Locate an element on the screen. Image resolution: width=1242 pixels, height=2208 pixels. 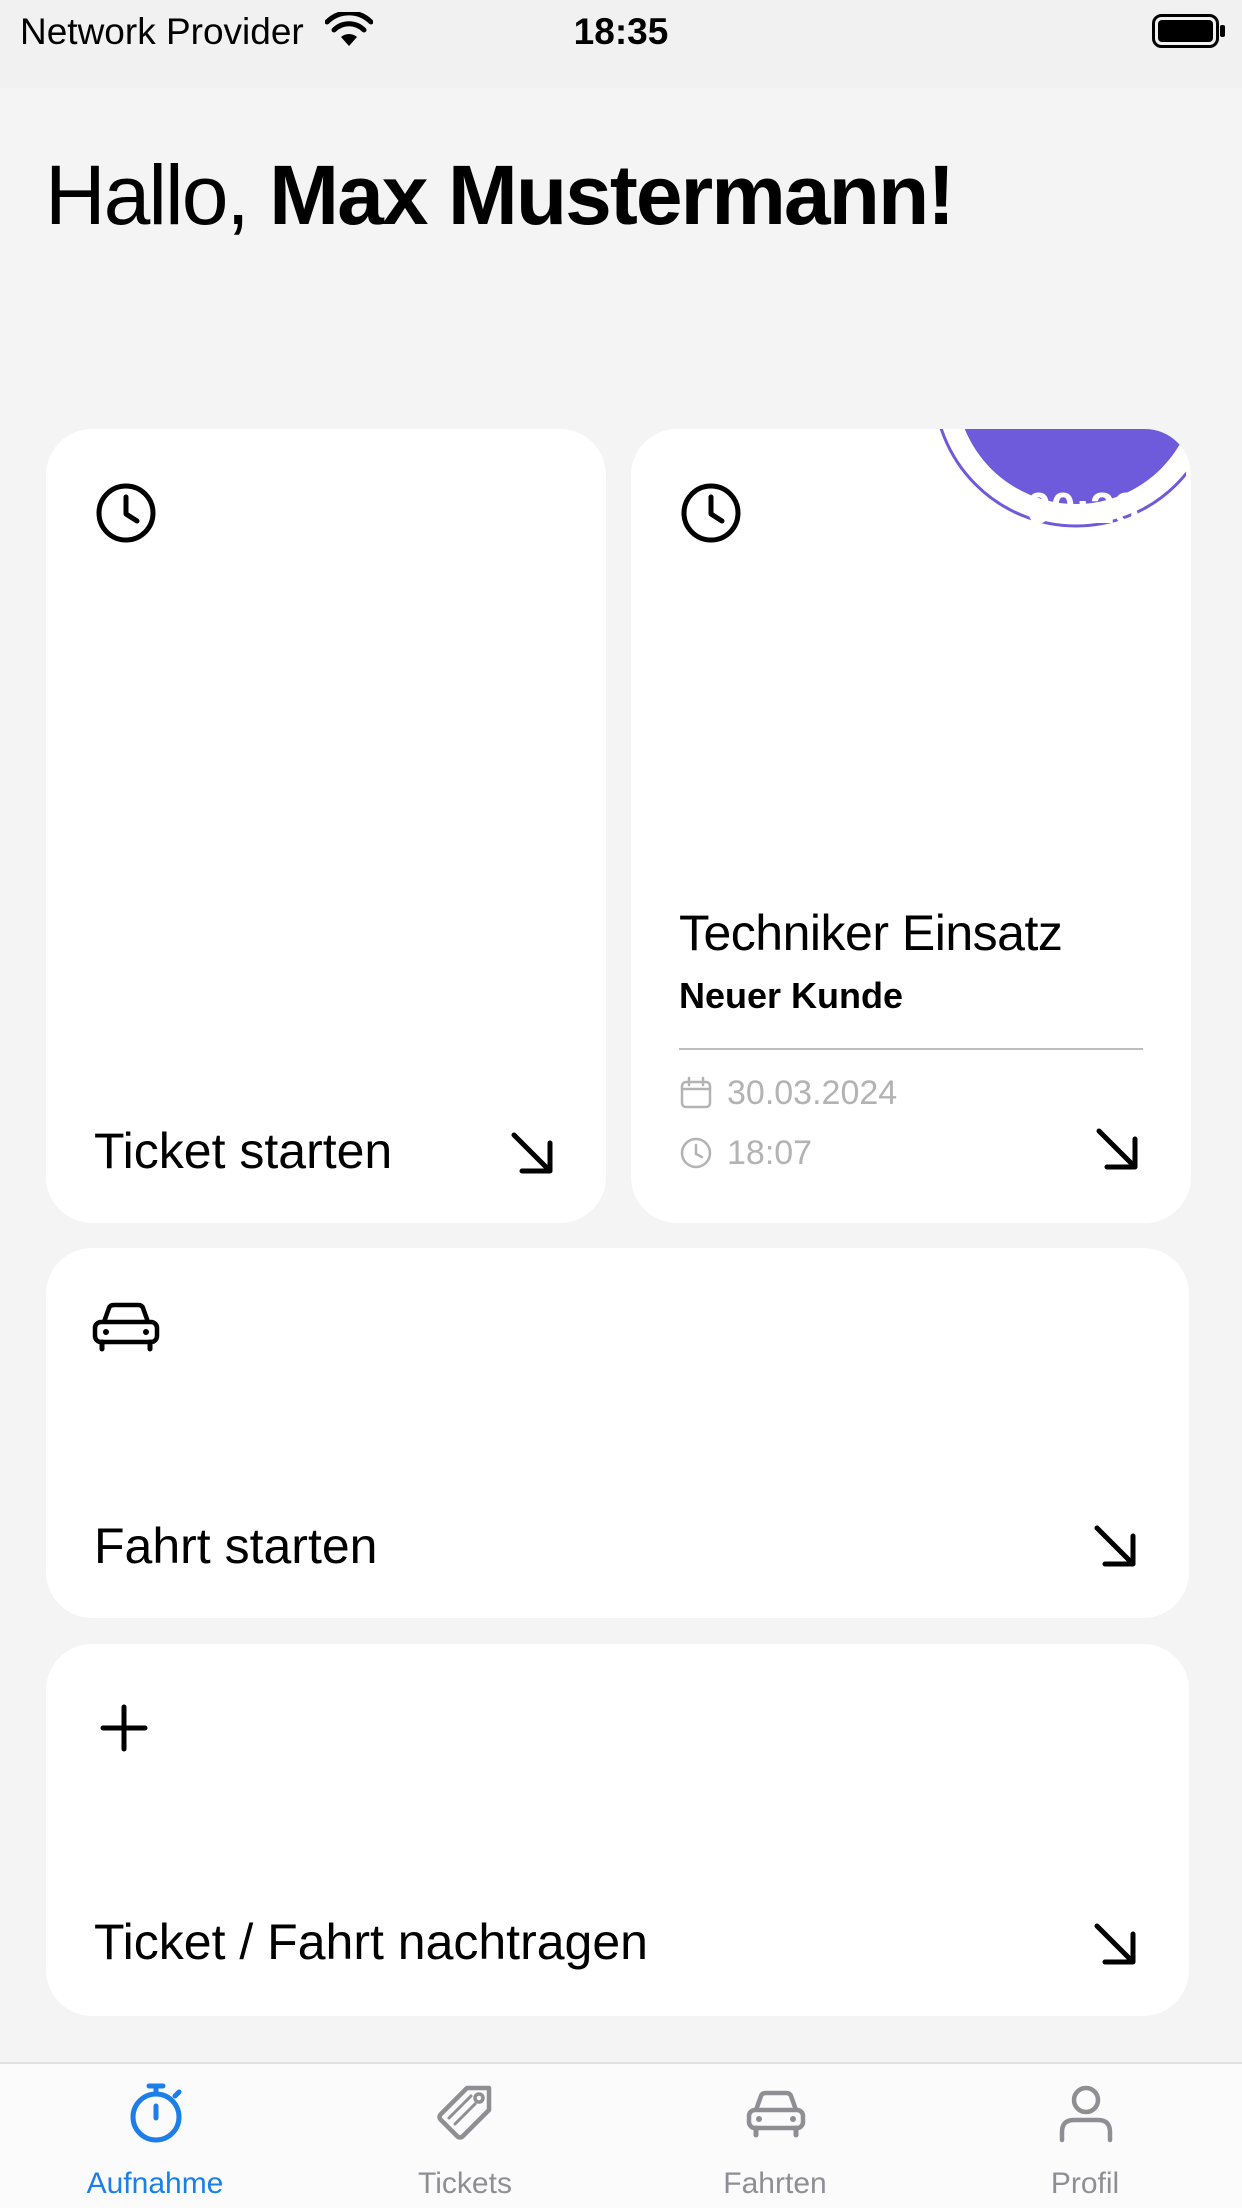
tab-aufnahme-label: Aufnahme is located at coordinates (155, 2183).